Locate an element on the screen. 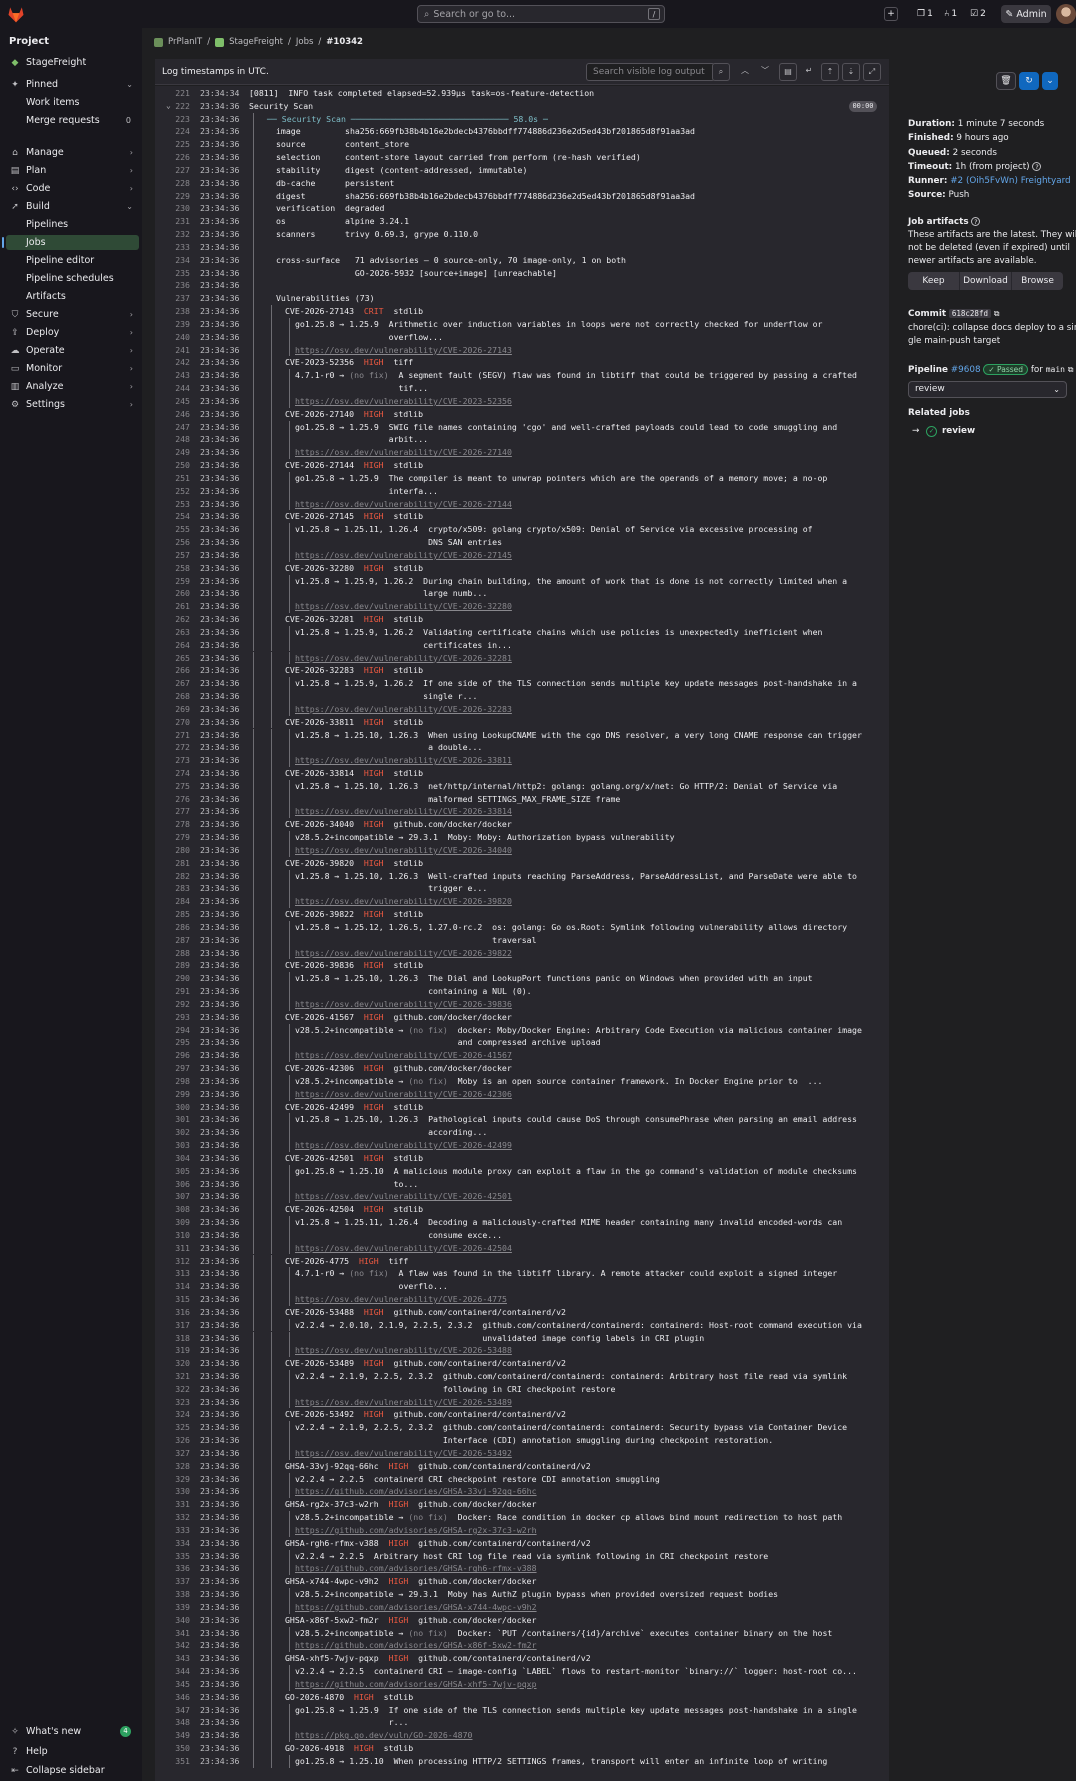 The width and height of the screenshot is (1076, 1781). sidebar-collapse-button: ⇤ Collapse sidebar is located at coordinates (72, 1770).